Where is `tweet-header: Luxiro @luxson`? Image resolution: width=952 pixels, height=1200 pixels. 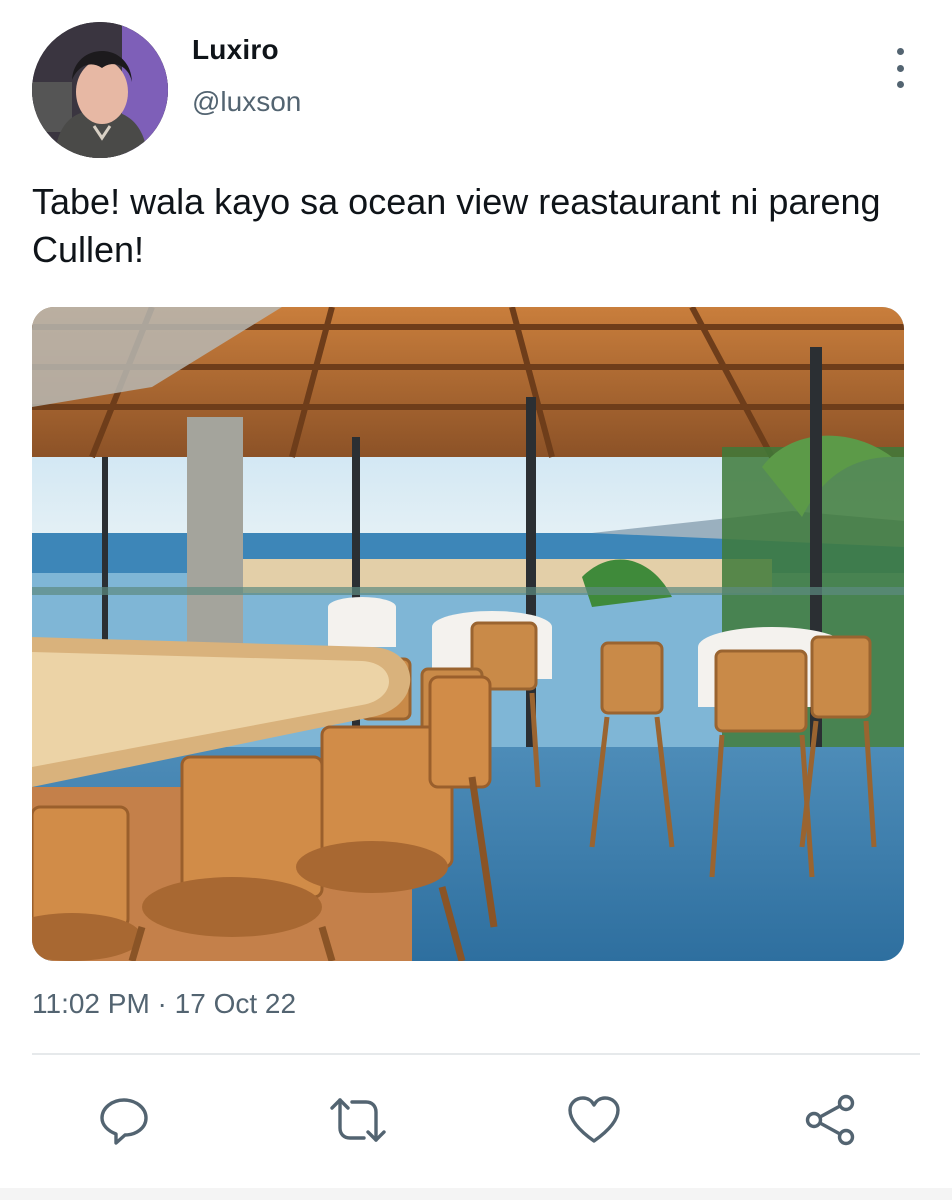 tweet-header: Luxiro @luxson is located at coordinates (476, 92).